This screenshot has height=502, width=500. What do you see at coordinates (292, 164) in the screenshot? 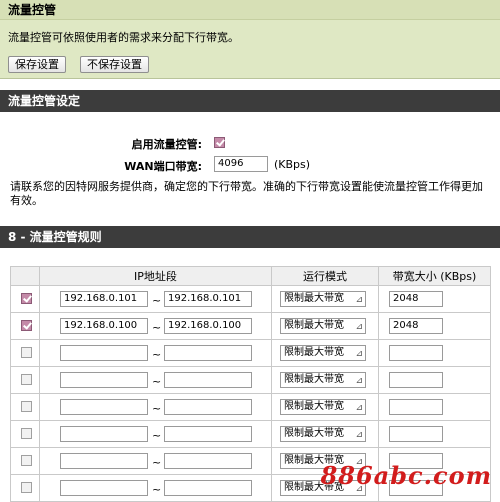
I see `wan-bandwidth-unit: (KBps)` at bounding box center [292, 164].